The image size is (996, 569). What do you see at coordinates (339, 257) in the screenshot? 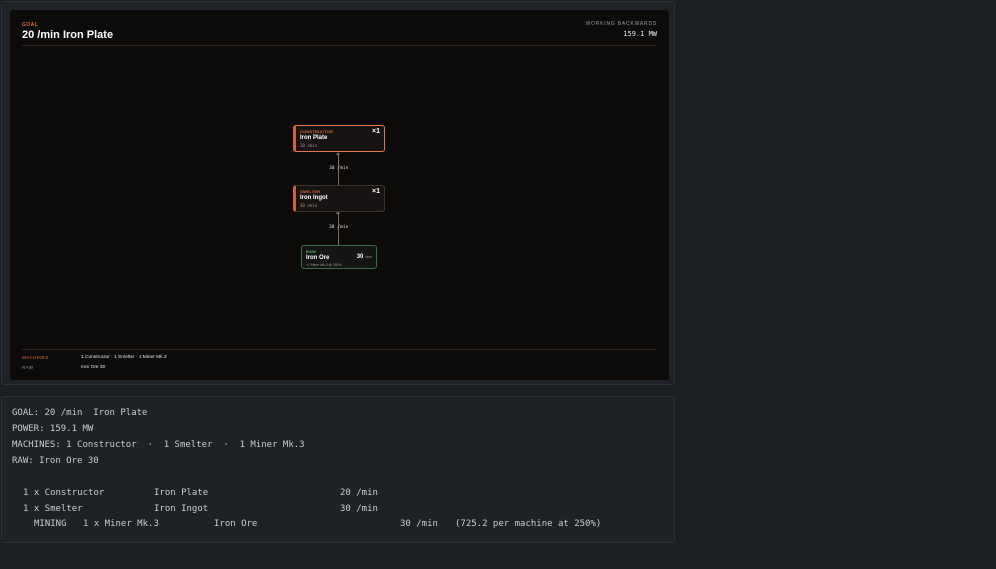
I see `node-iron-ore: RAW Iron Ore 30/min <1 Miner Mk.3 @ 250%` at bounding box center [339, 257].